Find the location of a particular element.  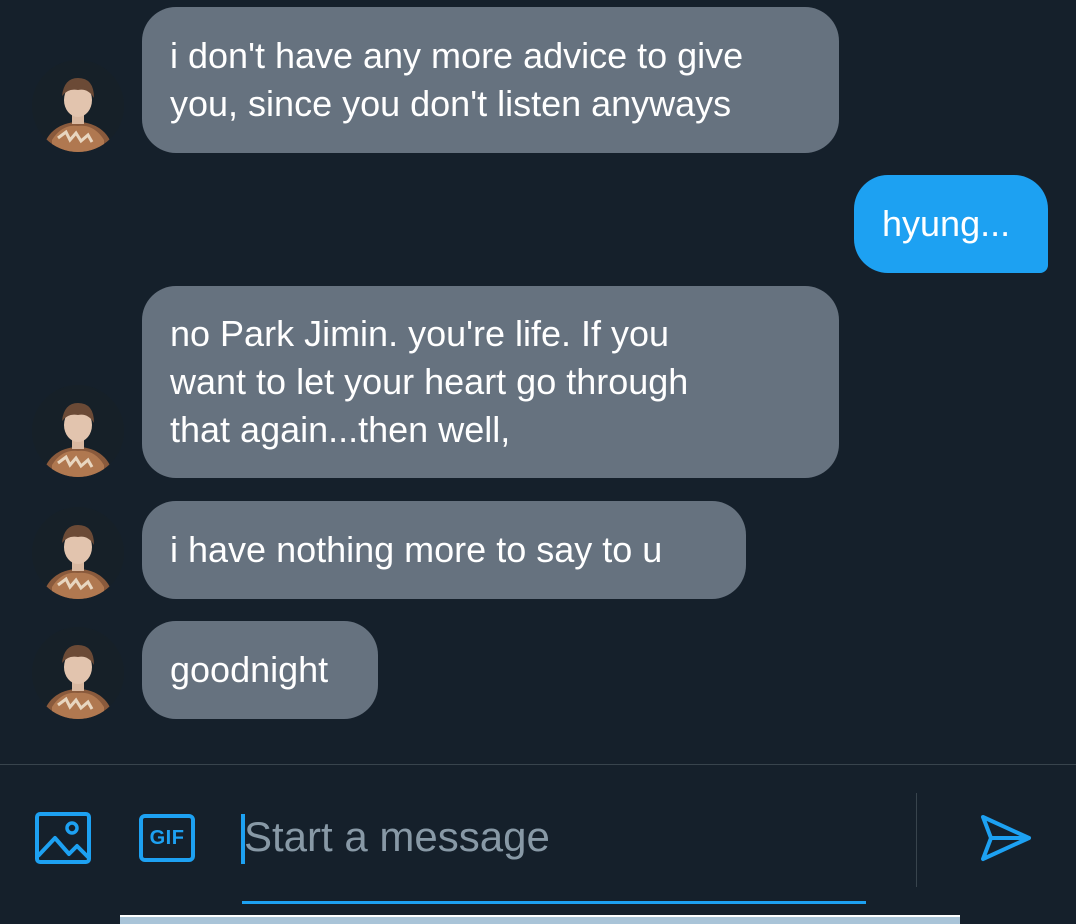

input-underline is located at coordinates (554, 902).